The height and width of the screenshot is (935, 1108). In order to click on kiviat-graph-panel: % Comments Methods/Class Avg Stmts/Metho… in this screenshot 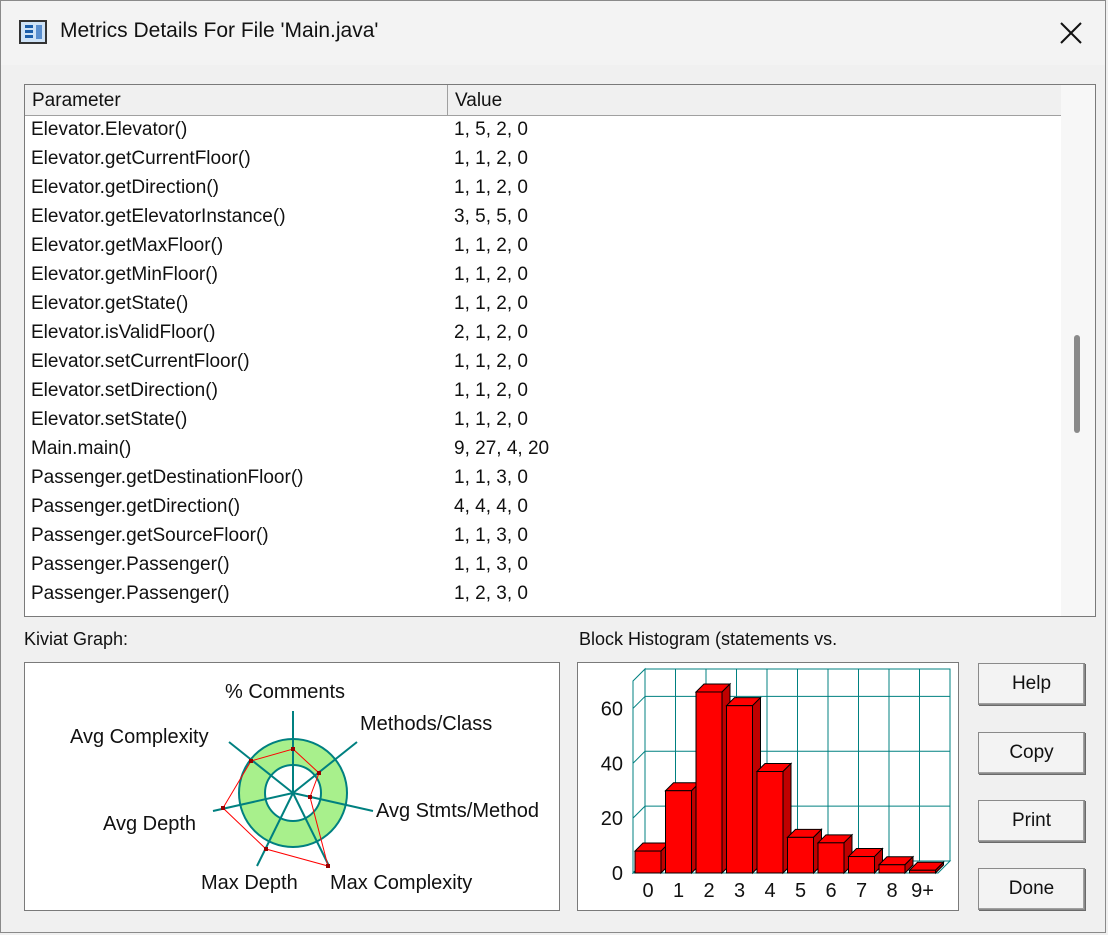, I will do `click(292, 786)`.